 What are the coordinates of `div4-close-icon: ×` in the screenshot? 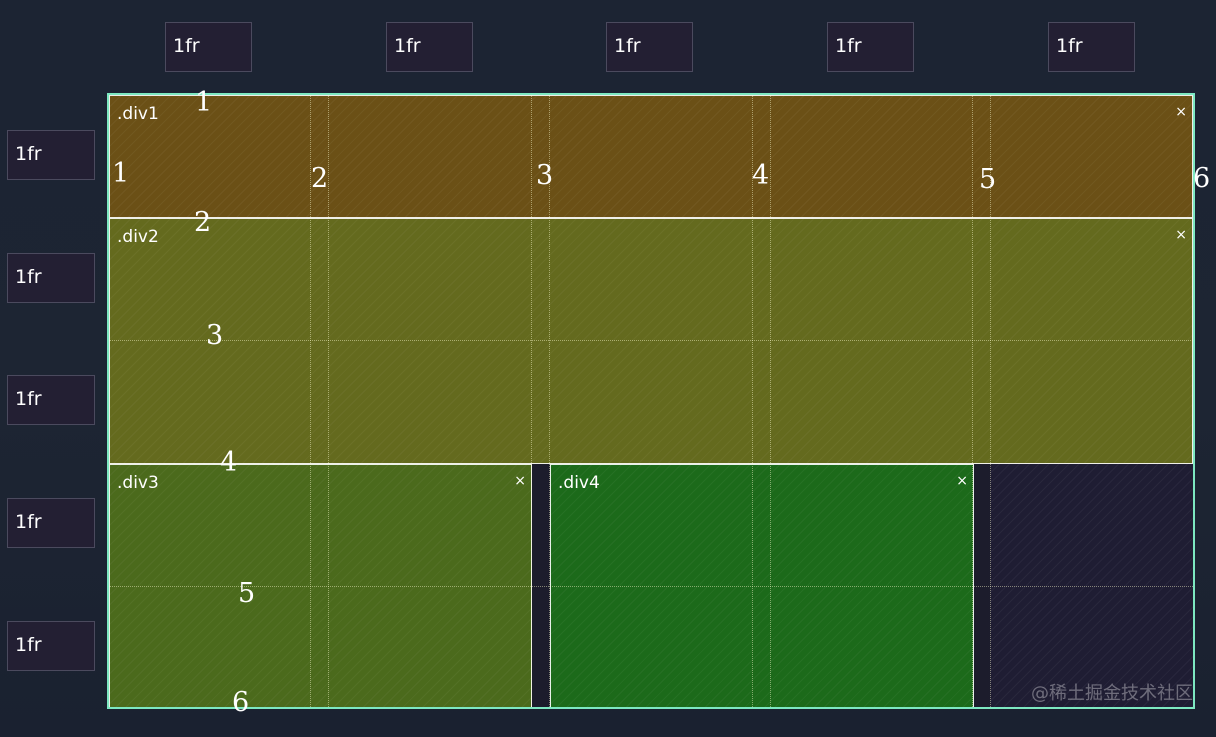 It's located at (962, 481).